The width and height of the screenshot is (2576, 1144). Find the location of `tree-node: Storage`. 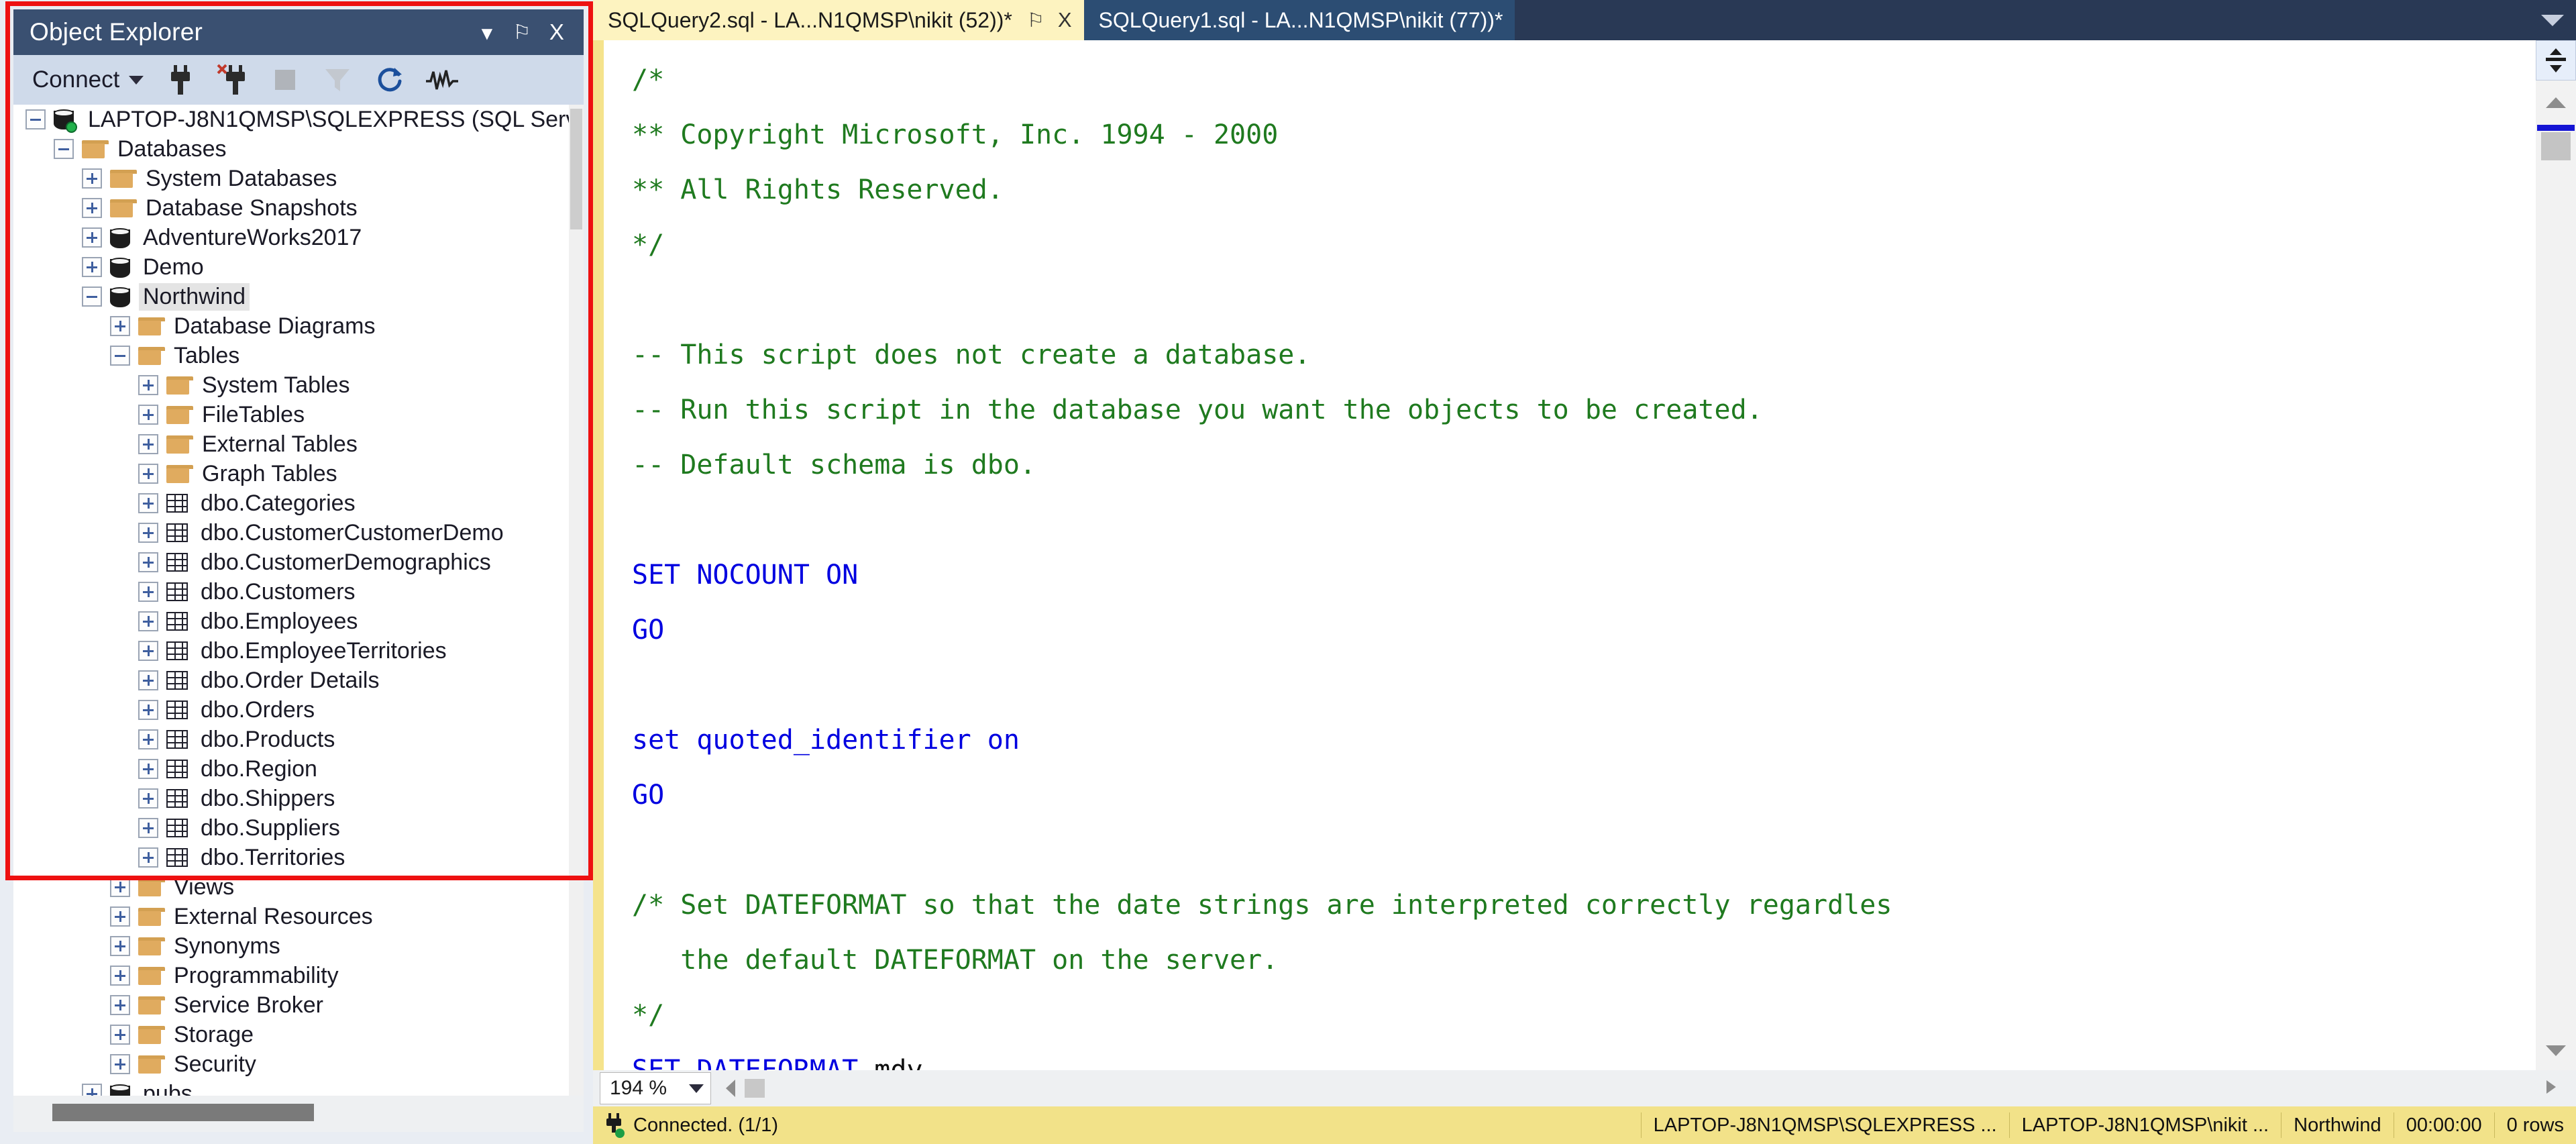

tree-node: Storage is located at coordinates (298, 1035).